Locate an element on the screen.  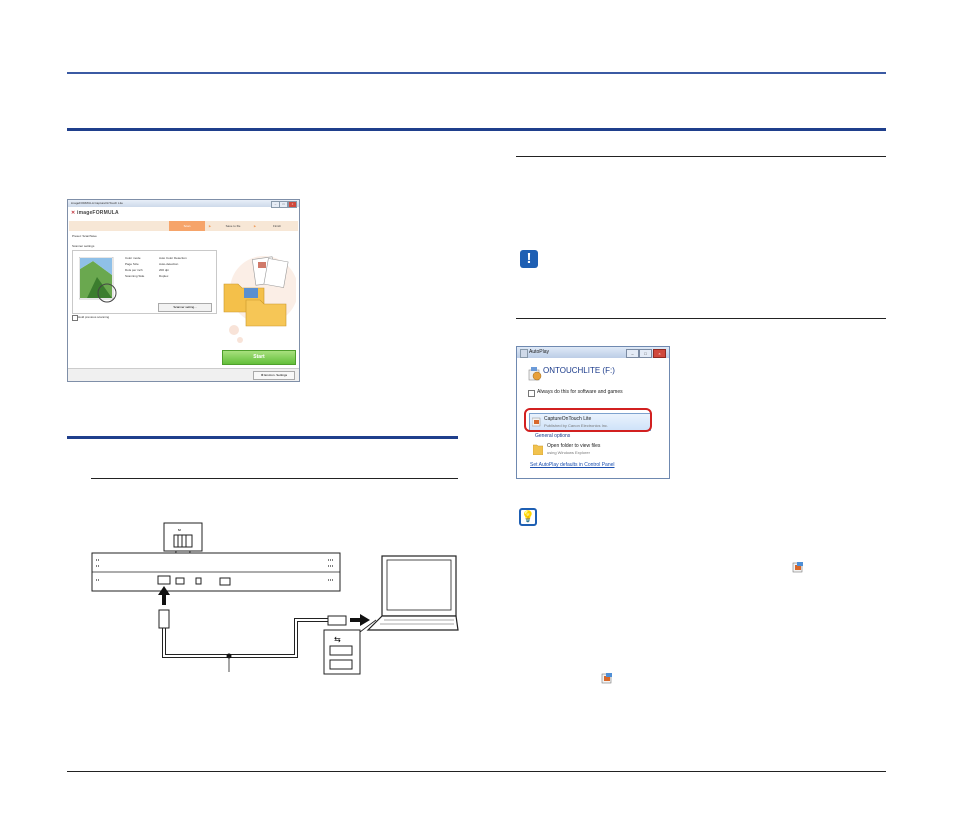
autoplay-close-button: × is located at coordinates (659, 353).